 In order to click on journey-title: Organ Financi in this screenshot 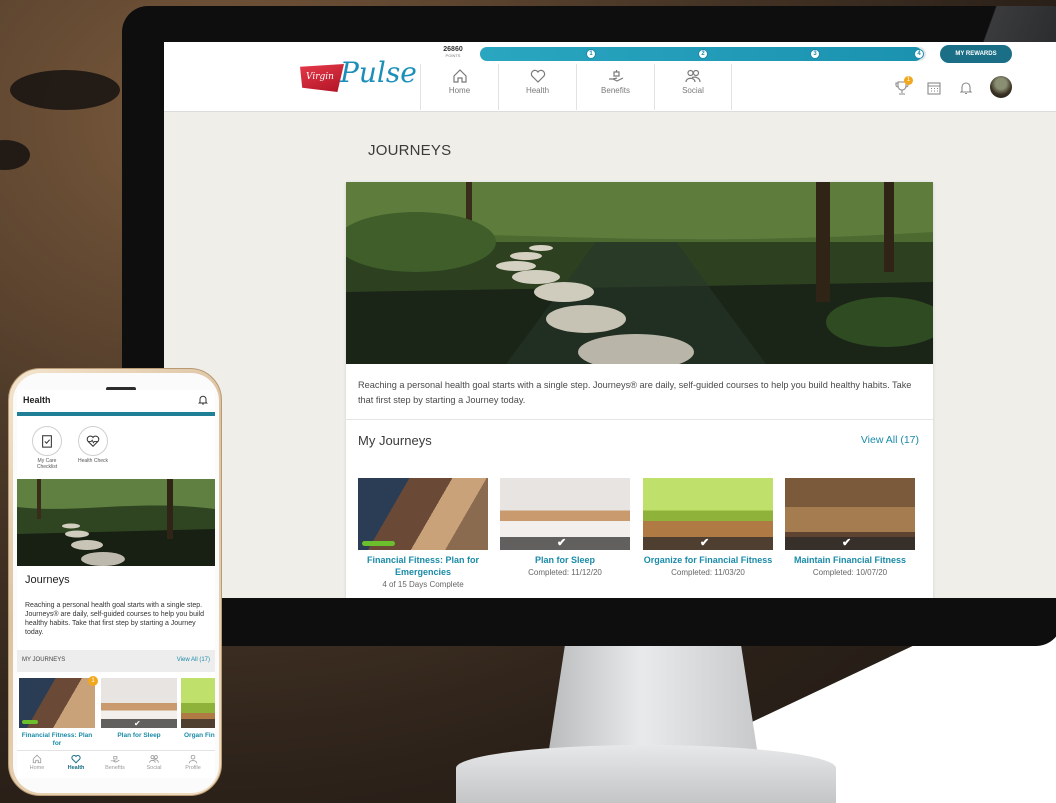, I will do `click(199, 735)`.